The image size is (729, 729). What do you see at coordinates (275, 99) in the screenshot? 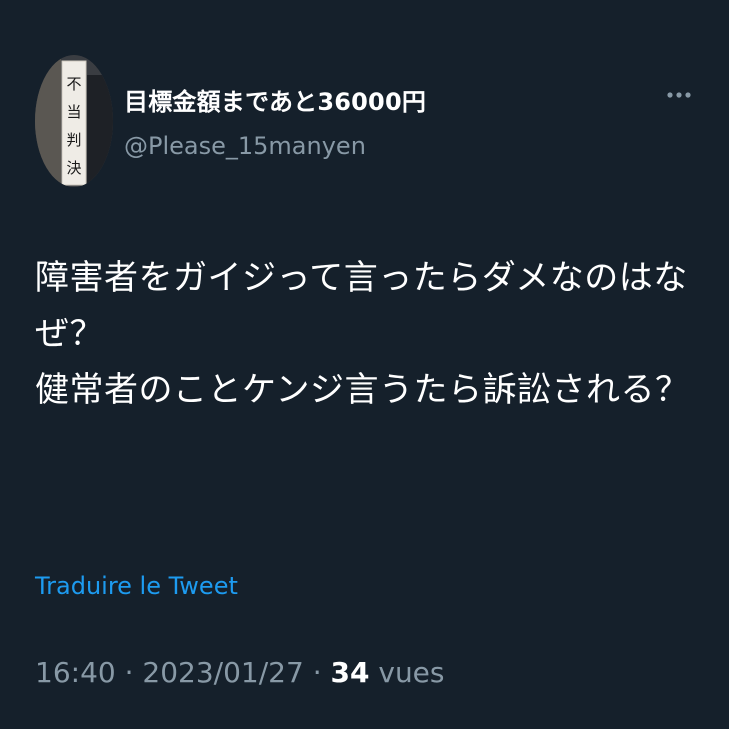
I see `display-name: 目標金額まであと36000円` at bounding box center [275, 99].